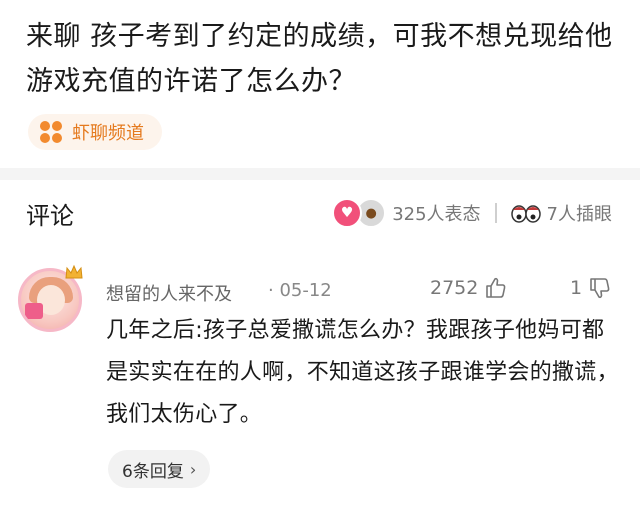 This screenshot has height=506, width=640. I want to click on like-button: 2752, so click(469, 288).